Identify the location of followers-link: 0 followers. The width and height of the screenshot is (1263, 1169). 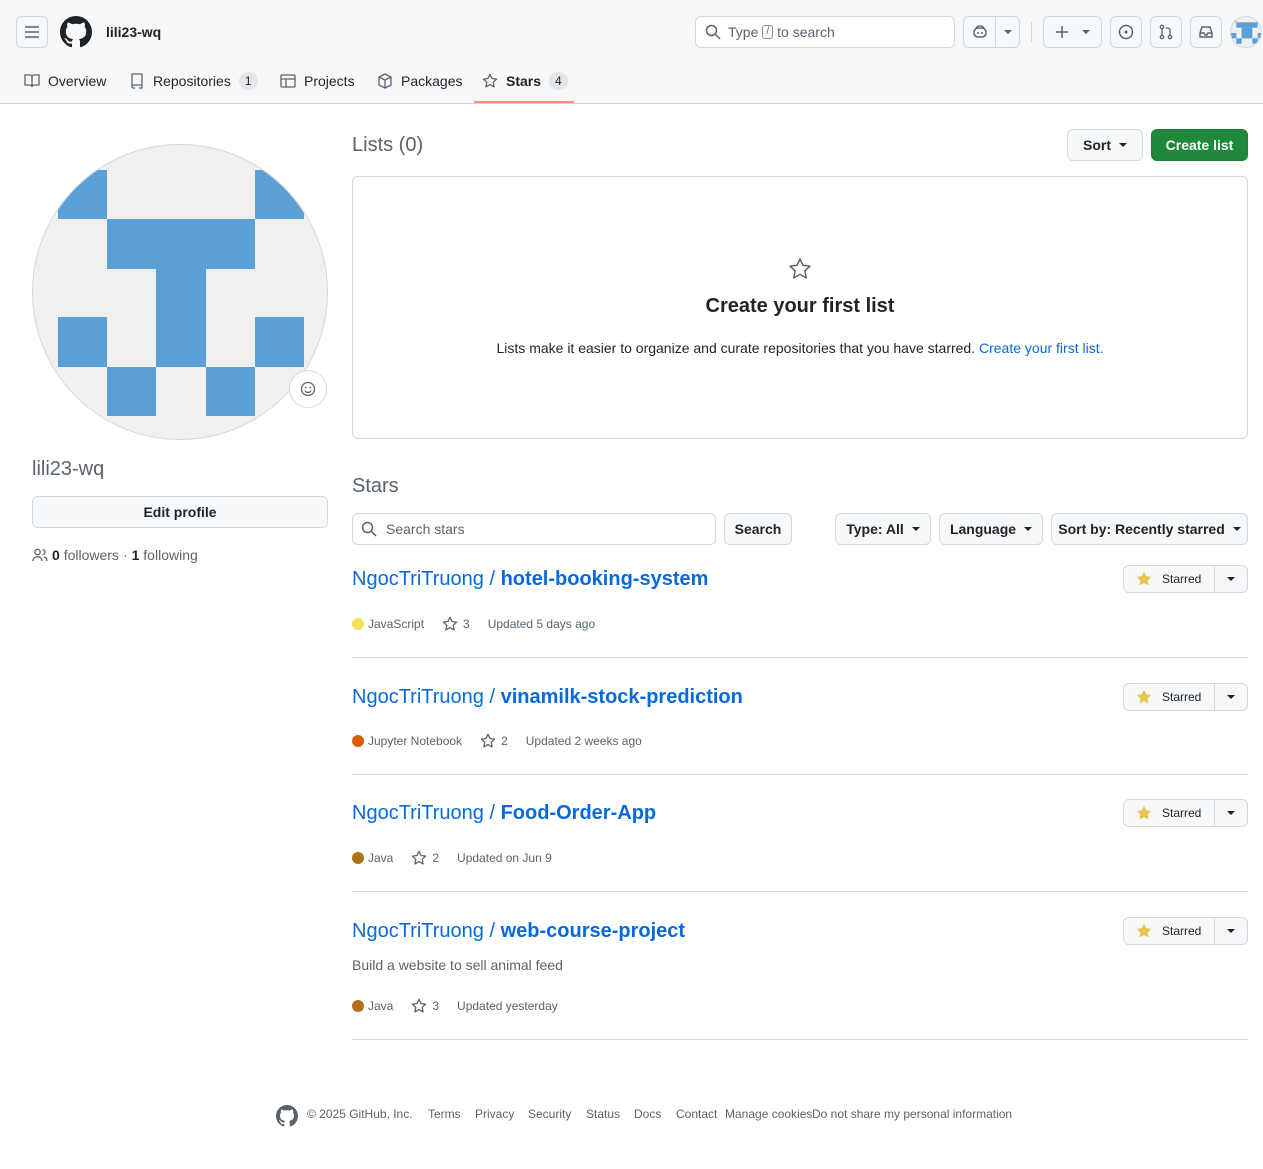
(85, 555).